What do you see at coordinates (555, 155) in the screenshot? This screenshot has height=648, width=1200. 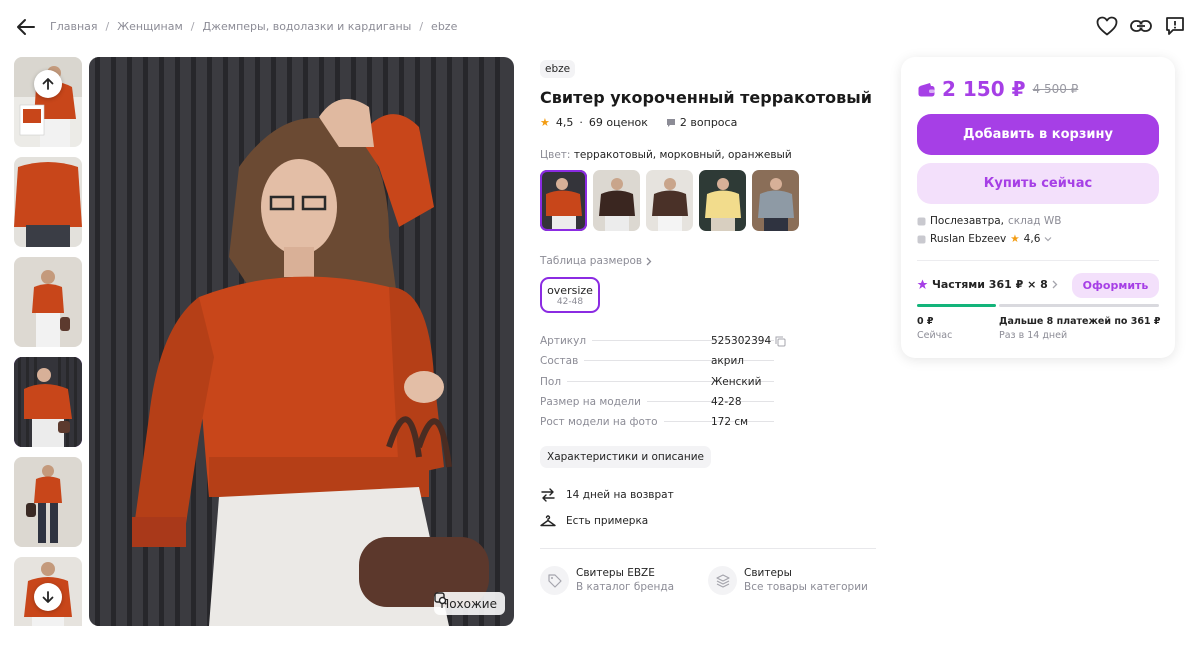 I see `color-label: Цвет:` at bounding box center [555, 155].